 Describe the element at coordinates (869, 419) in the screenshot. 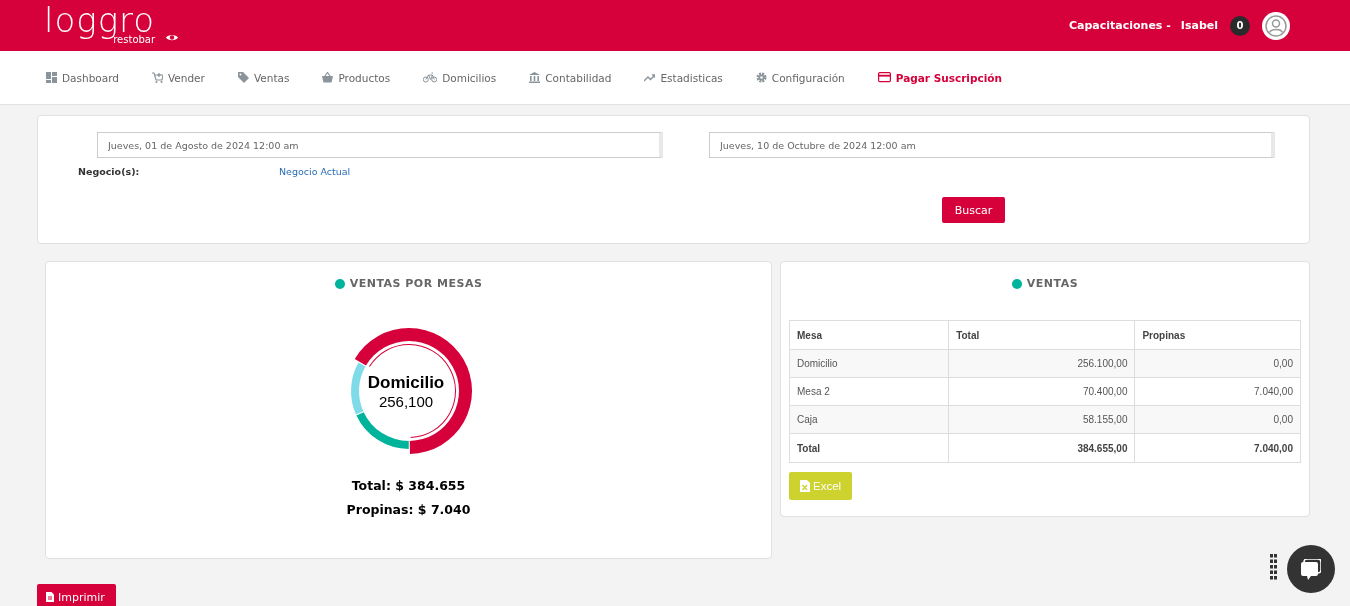

I see `table-cell: Caja` at that location.